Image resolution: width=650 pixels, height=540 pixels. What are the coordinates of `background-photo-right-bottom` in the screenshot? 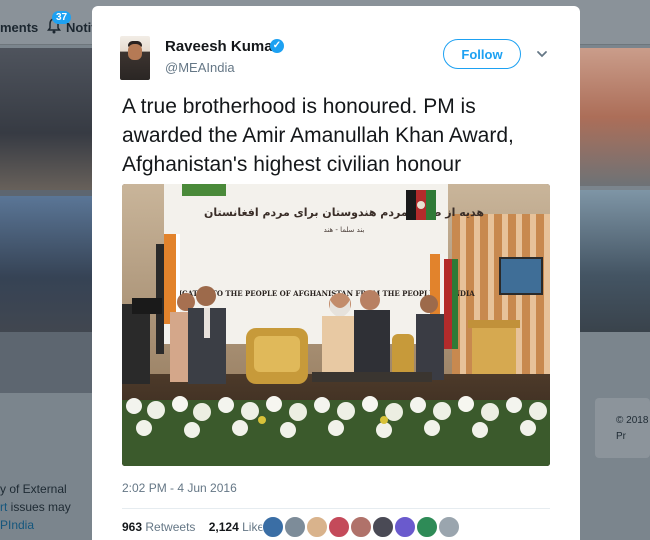 It's located at (615, 261).